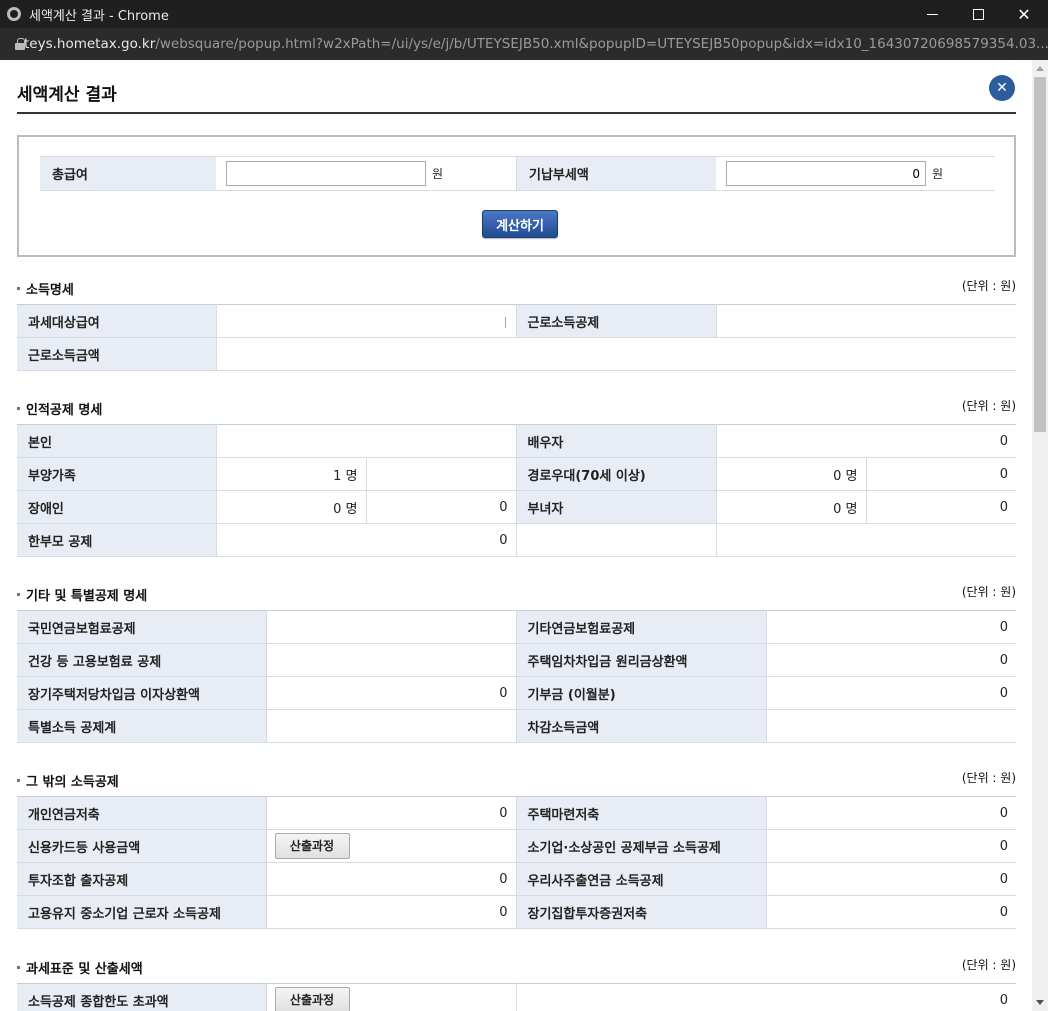 The width and height of the screenshot is (1048, 1011). I want to click on donation-label: 기부금 (이월분), so click(641, 693).